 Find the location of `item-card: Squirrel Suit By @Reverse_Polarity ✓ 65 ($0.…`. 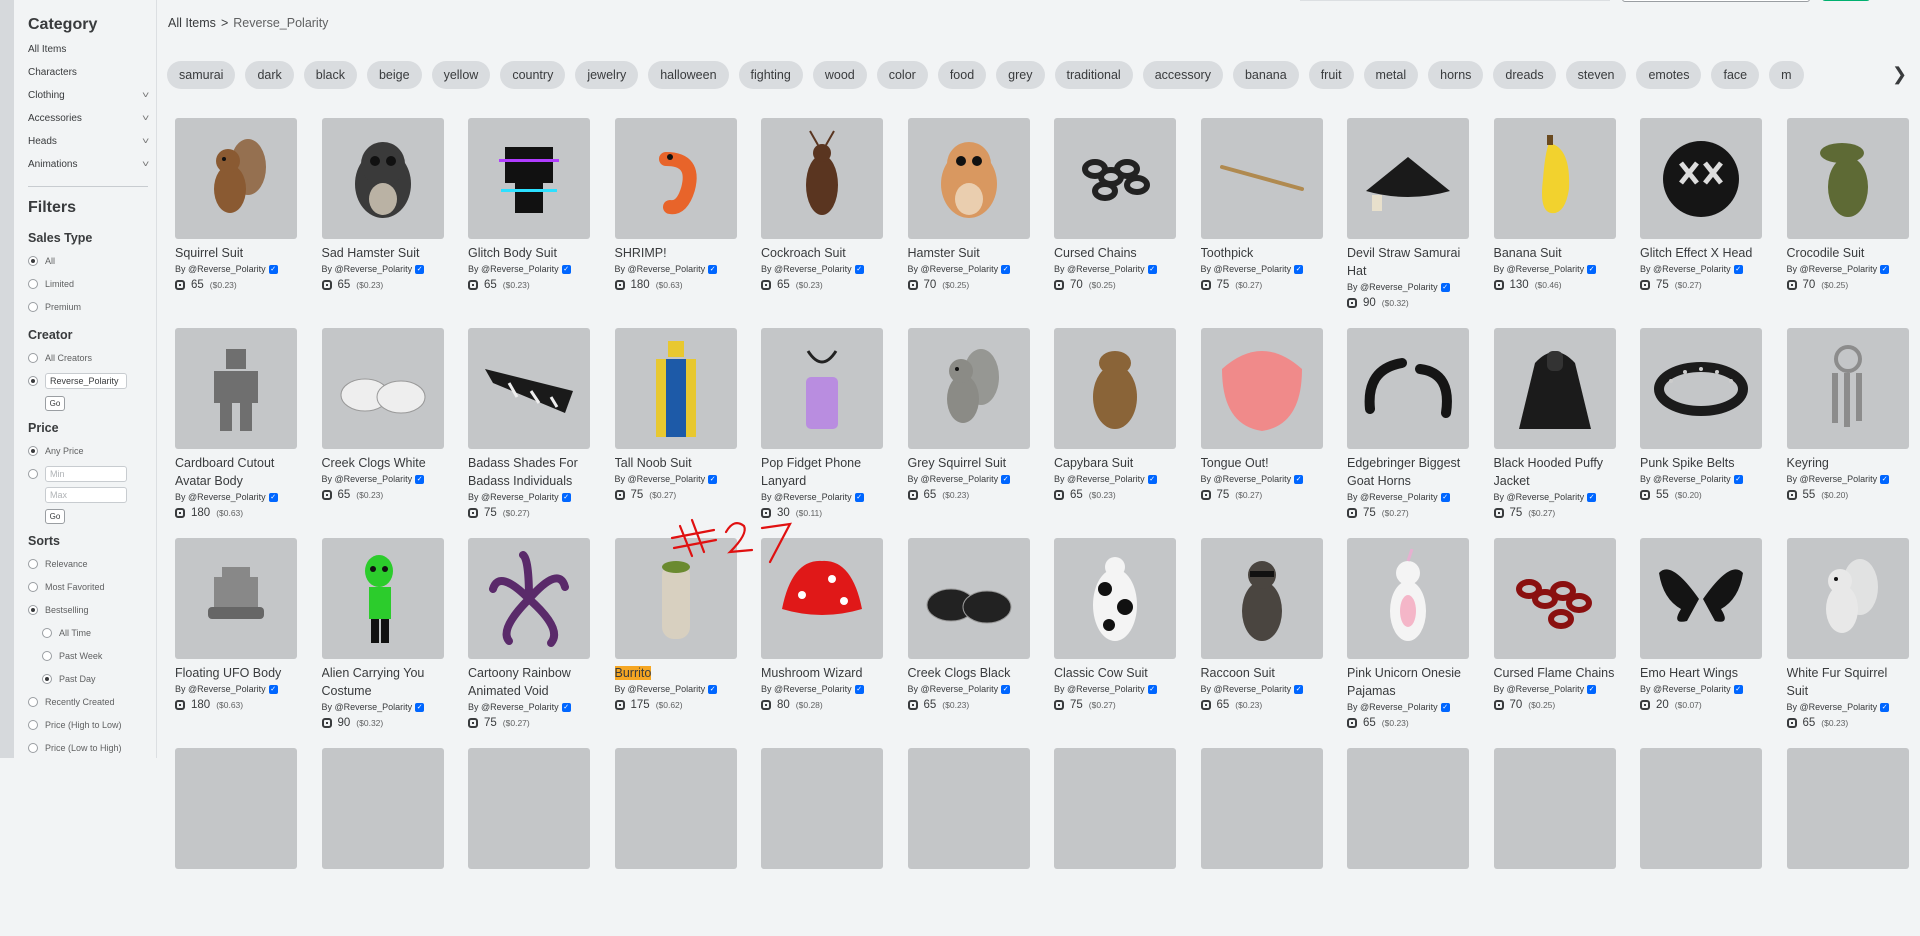

item-card: Squirrel Suit By @Reverse_Polarity ✓ 65 ($0.… is located at coordinates (236, 212).